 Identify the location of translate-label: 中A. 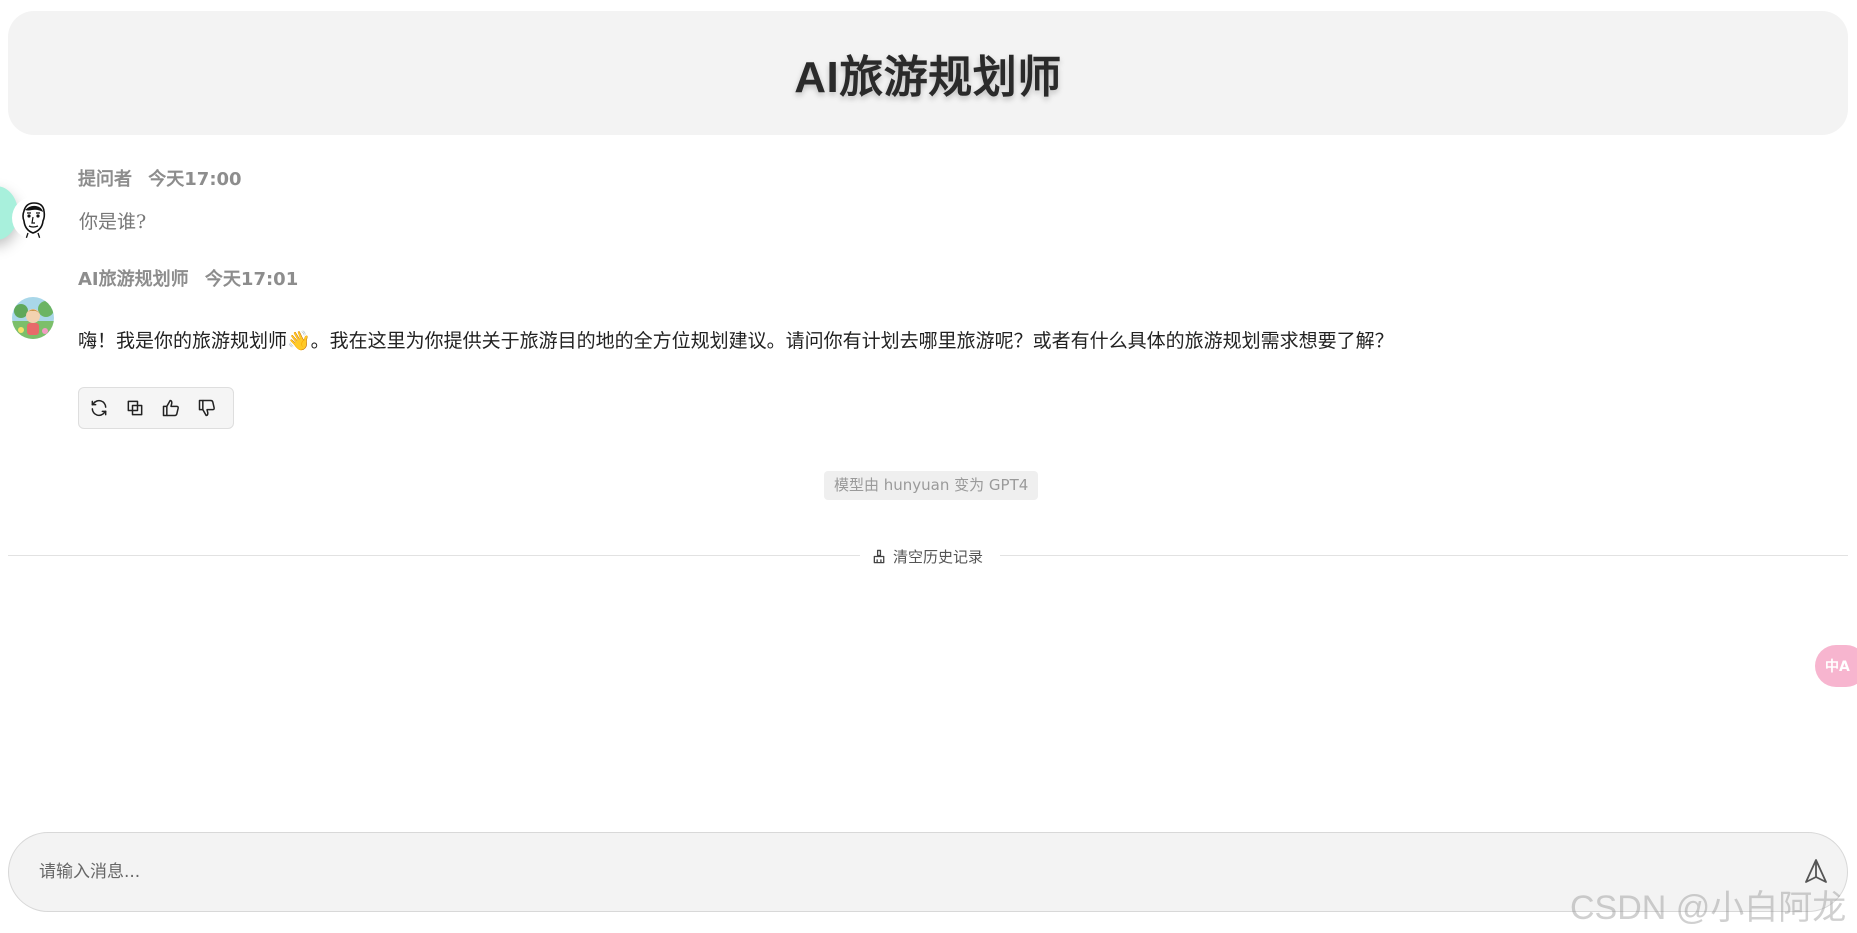
(1837, 667).